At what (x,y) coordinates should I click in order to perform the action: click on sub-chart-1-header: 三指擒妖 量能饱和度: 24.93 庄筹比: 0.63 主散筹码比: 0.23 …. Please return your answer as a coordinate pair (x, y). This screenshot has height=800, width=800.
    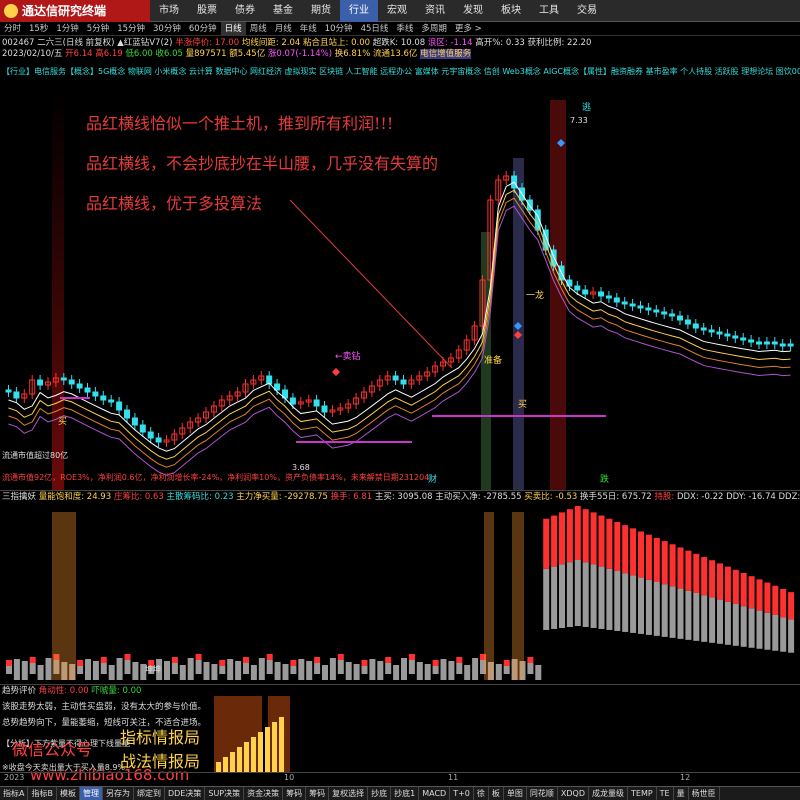
    Looking at the image, I should click on (400, 496).